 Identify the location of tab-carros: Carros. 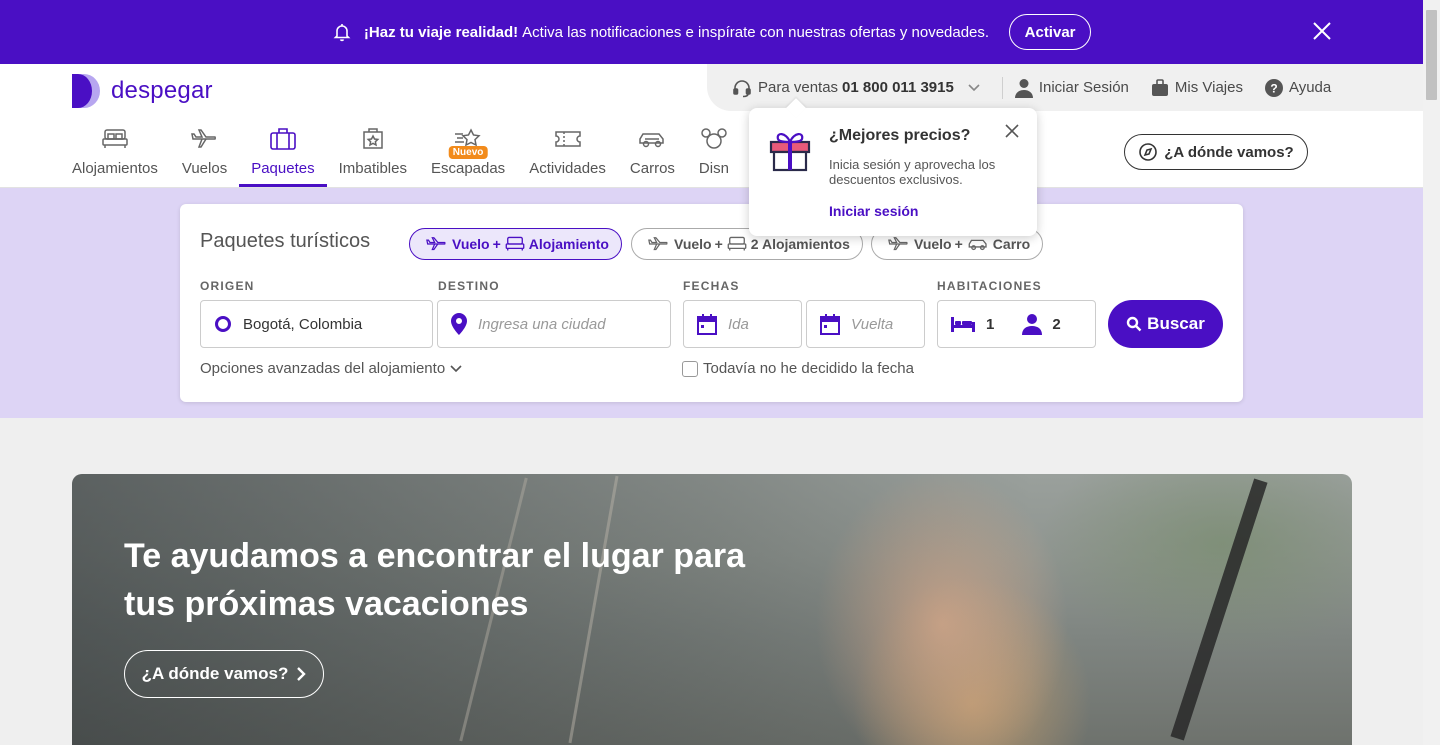
(652, 153).